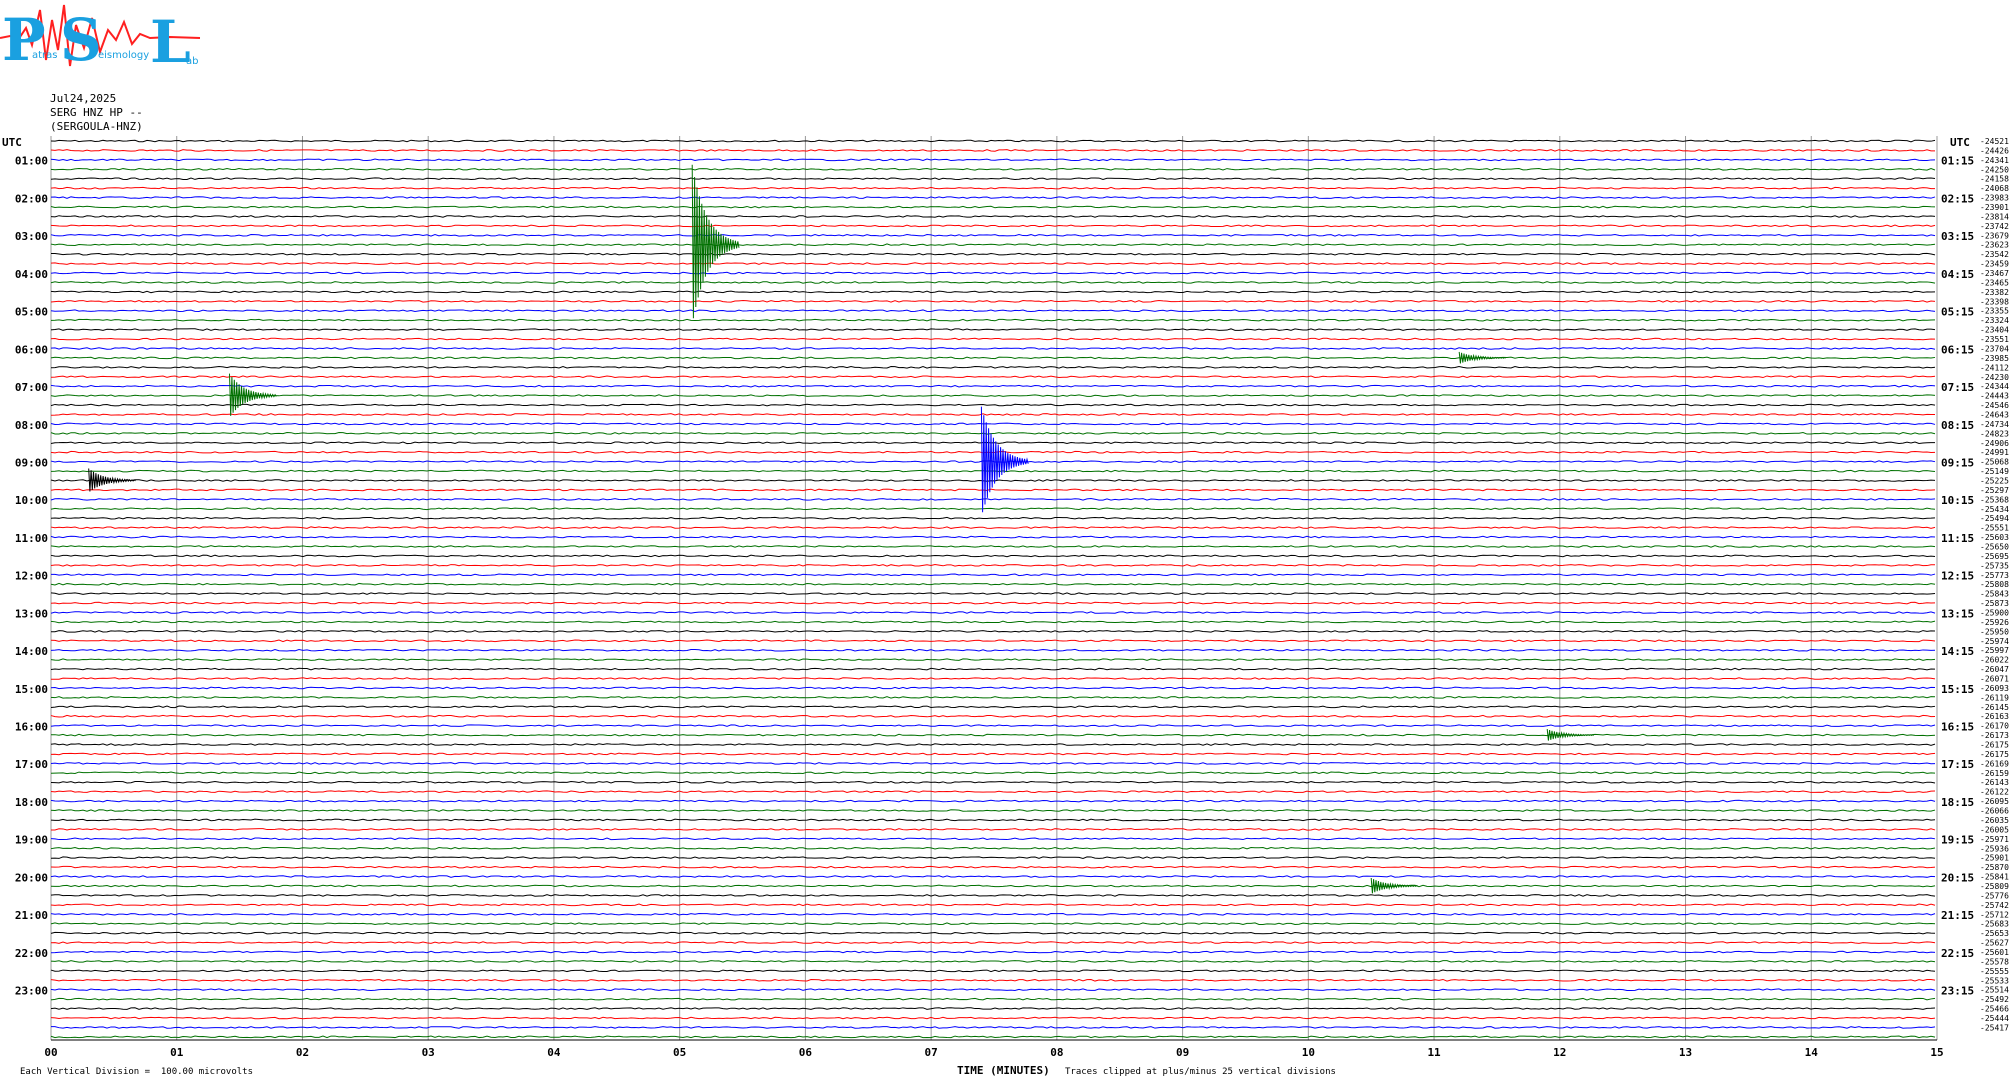 This screenshot has width=2010, height=1080. Describe the element at coordinates (1994, 235) in the screenshot. I see `right-offset-value: -23679` at that location.